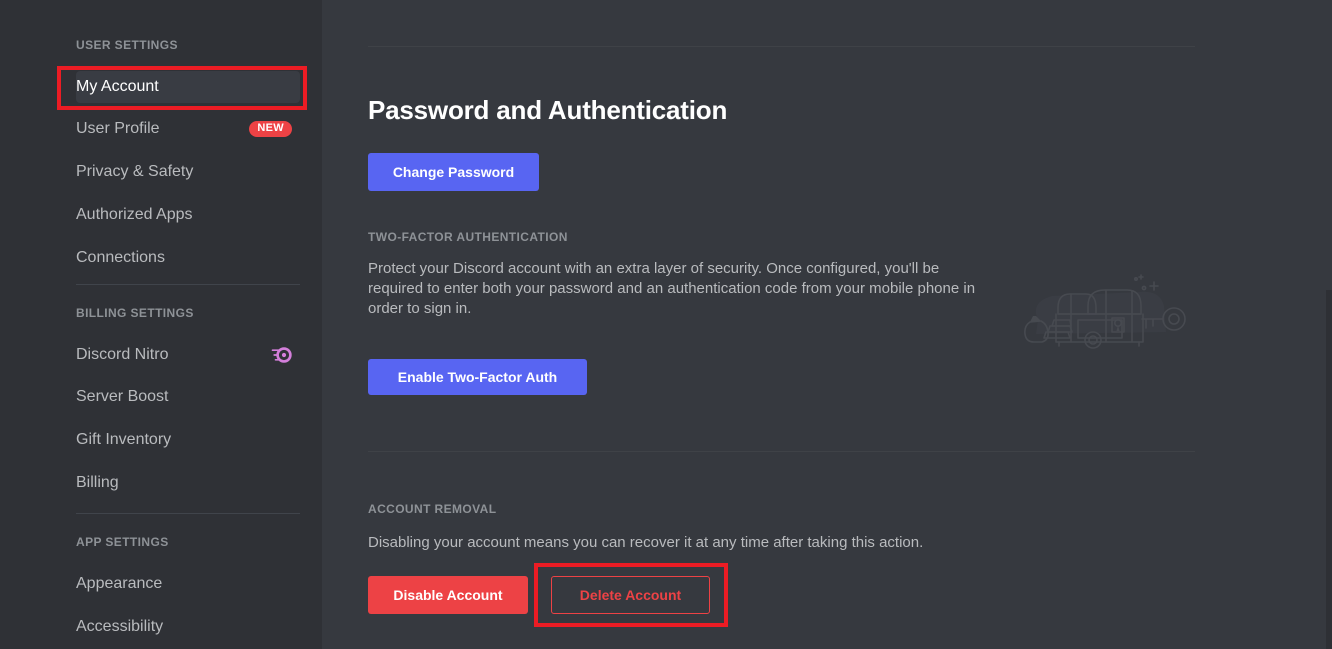  I want to click on content-mid-divider, so click(781, 451).